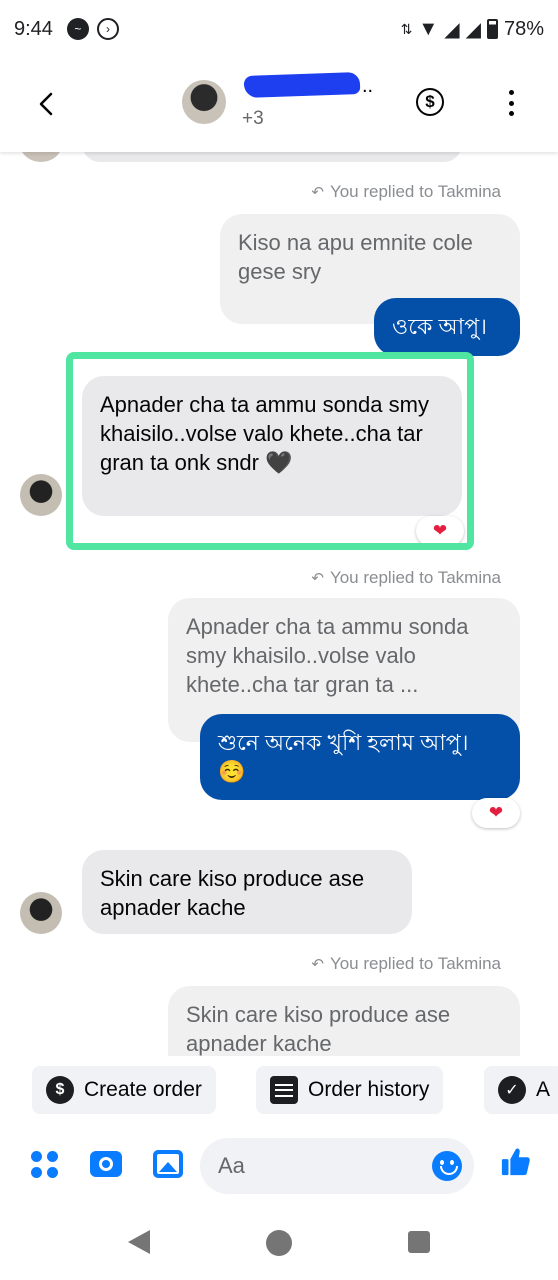  Describe the element at coordinates (143, 1089) in the screenshot. I see `create-order-label: Create order` at that location.